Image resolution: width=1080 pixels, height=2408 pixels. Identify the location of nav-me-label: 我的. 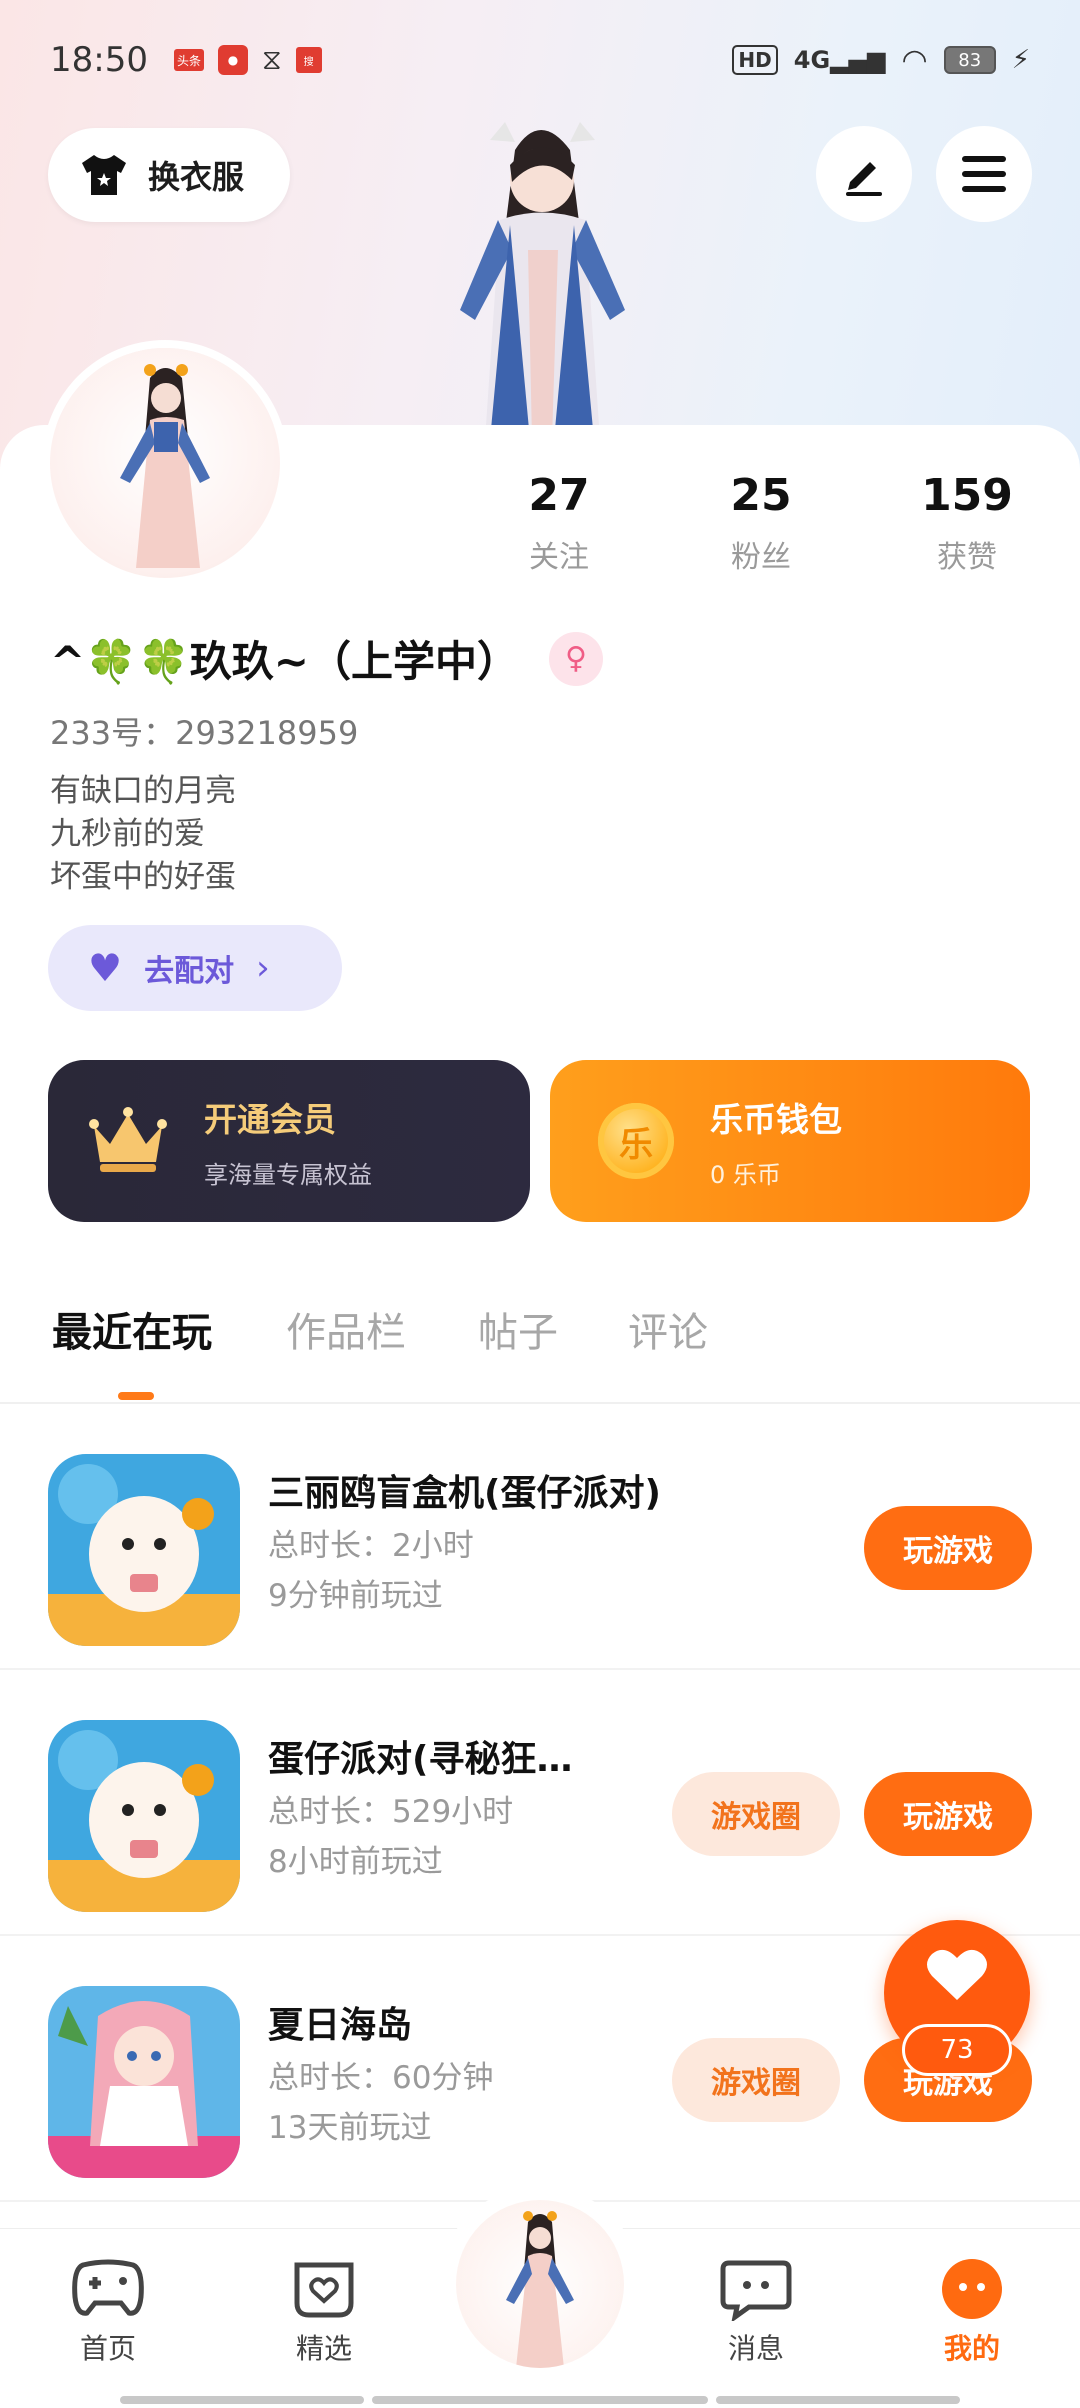
(971, 2348).